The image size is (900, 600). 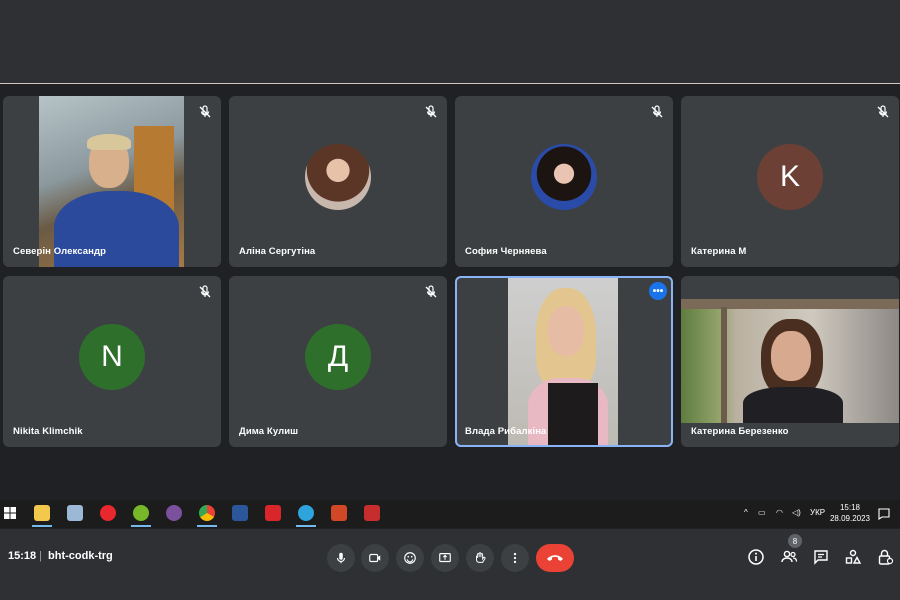 What do you see at coordinates (853, 557) in the screenshot?
I see `activities-icon` at bounding box center [853, 557].